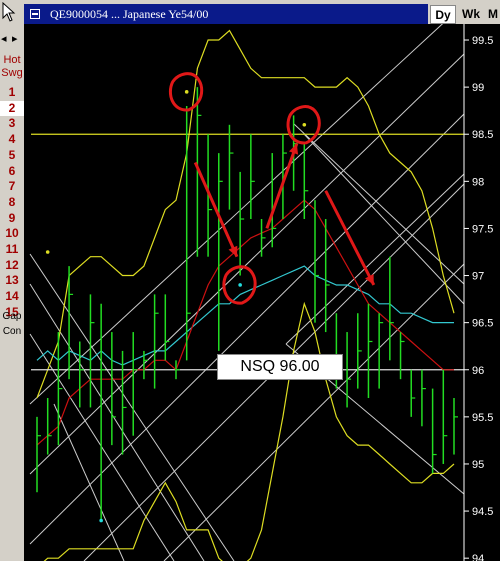  I want to click on cursor-icon, so click(9, 12).